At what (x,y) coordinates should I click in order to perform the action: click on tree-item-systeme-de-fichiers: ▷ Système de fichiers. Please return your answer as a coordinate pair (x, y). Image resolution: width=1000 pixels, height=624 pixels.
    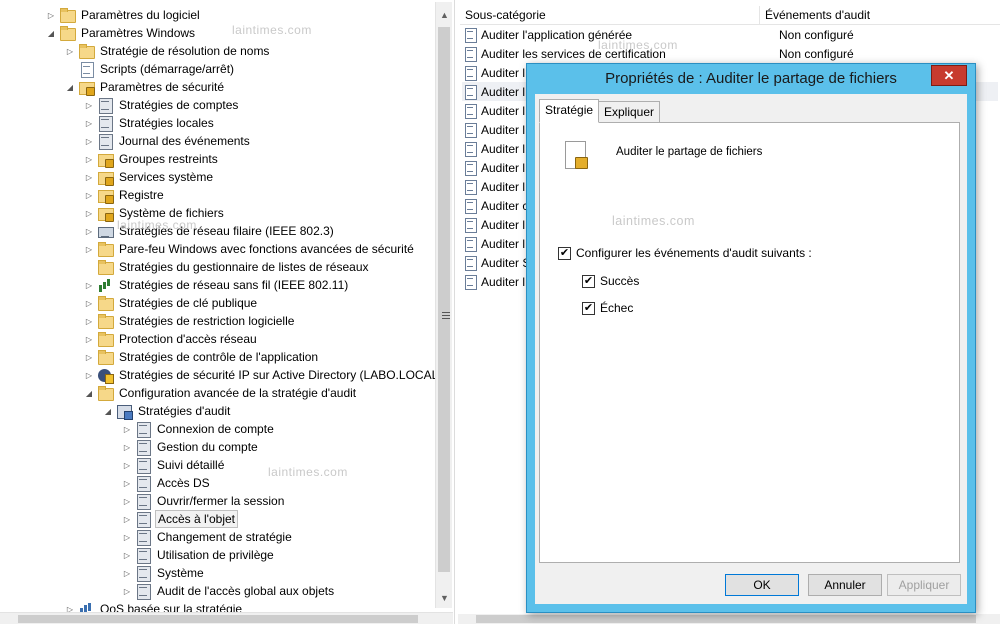
    Looking at the image, I should click on (155, 213).